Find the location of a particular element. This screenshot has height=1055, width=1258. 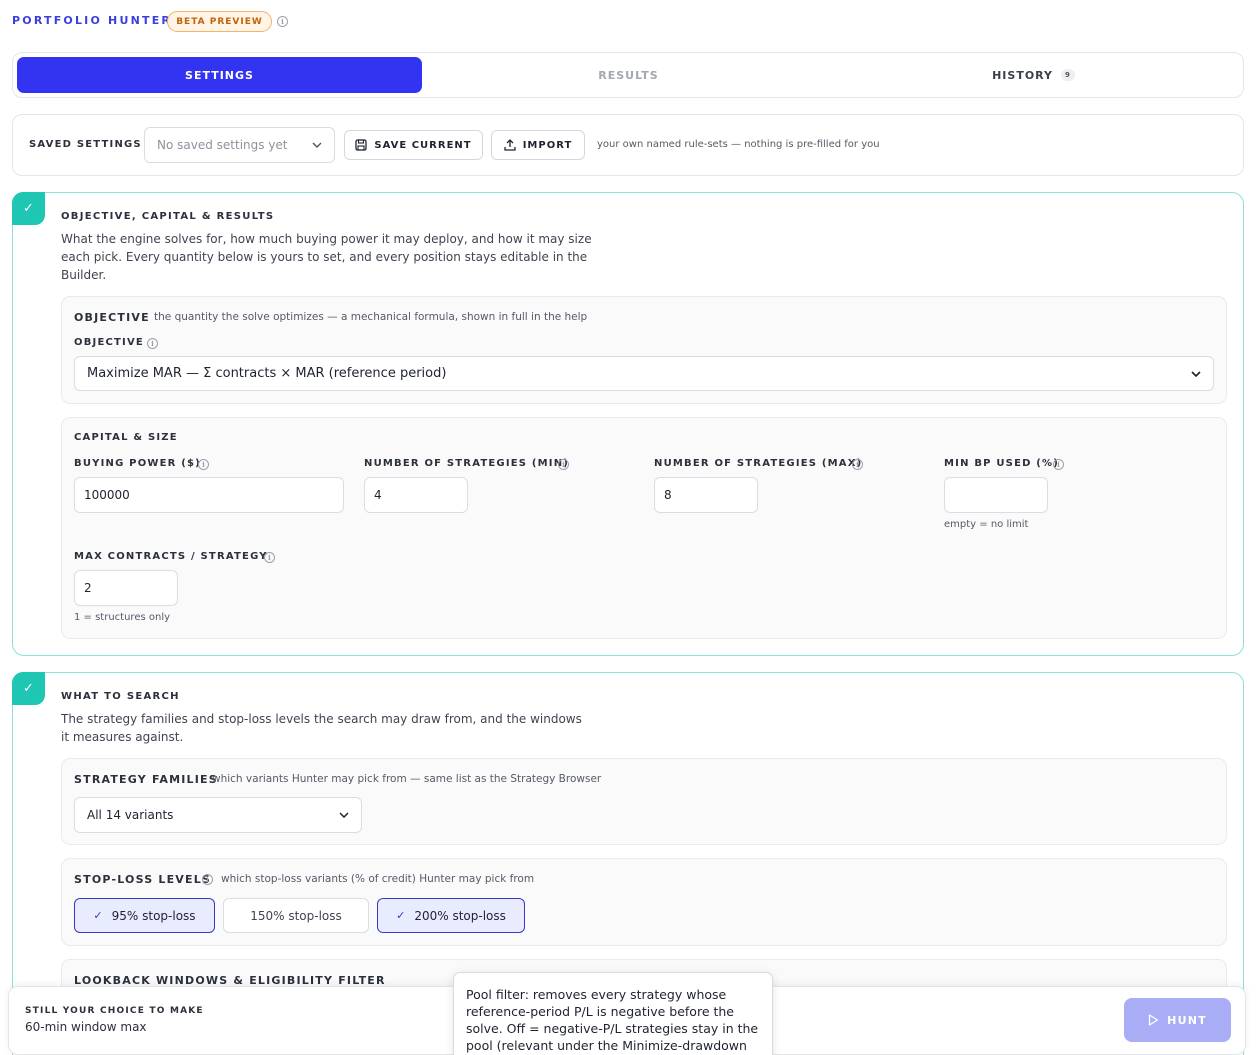

saved-settings-label: SAVED SETTINGS is located at coordinates (85, 144).